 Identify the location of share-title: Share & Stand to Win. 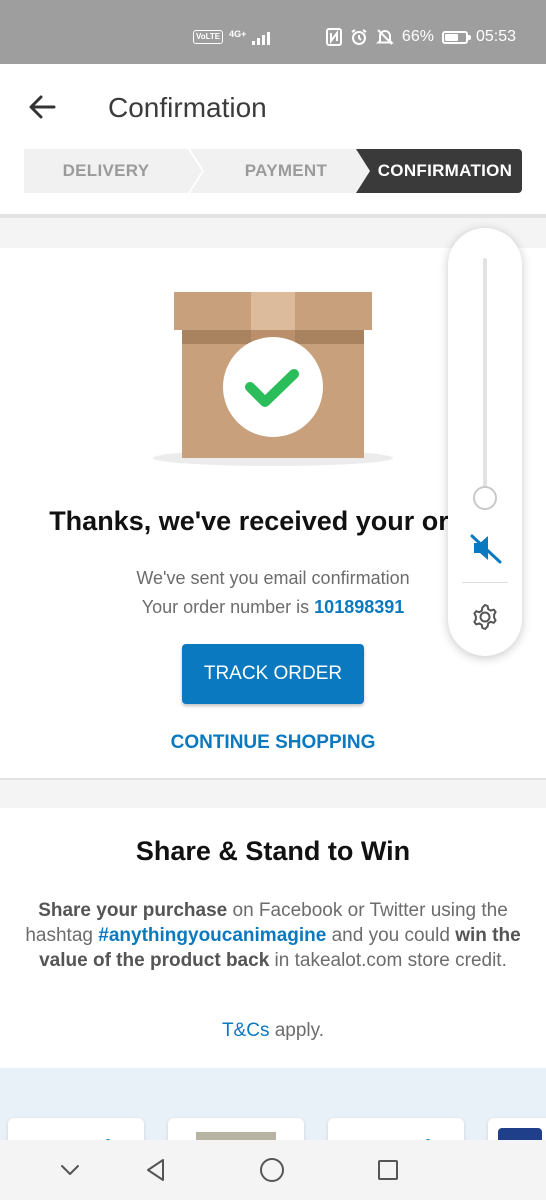
(273, 851).